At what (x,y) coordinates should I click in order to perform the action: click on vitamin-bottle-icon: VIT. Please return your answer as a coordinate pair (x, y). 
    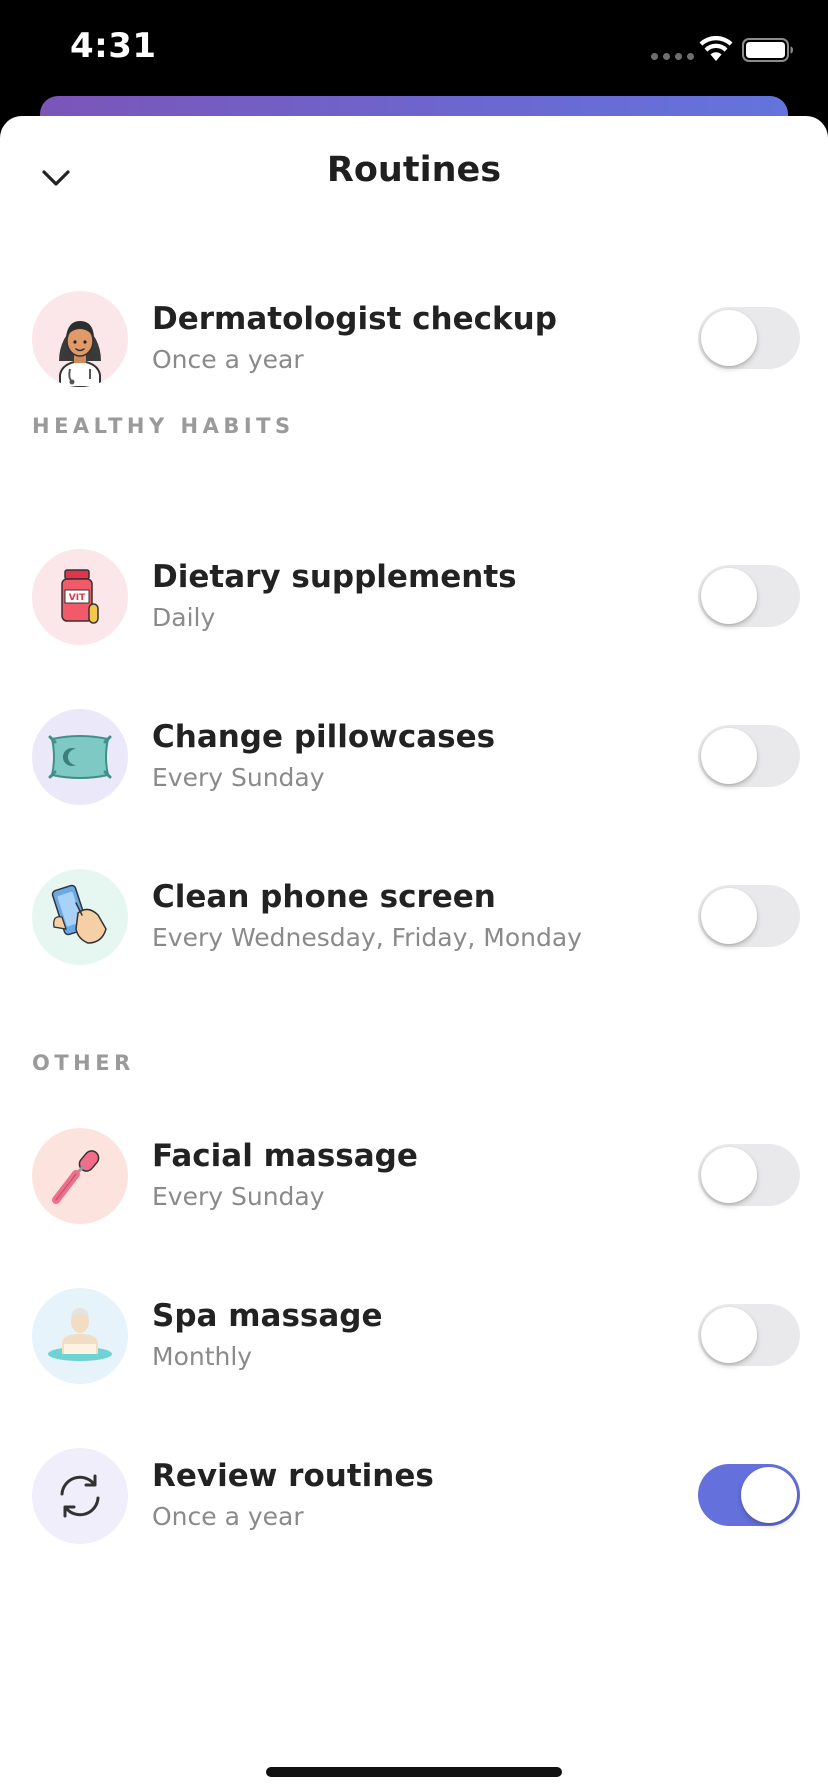
    Looking at the image, I should click on (80, 597).